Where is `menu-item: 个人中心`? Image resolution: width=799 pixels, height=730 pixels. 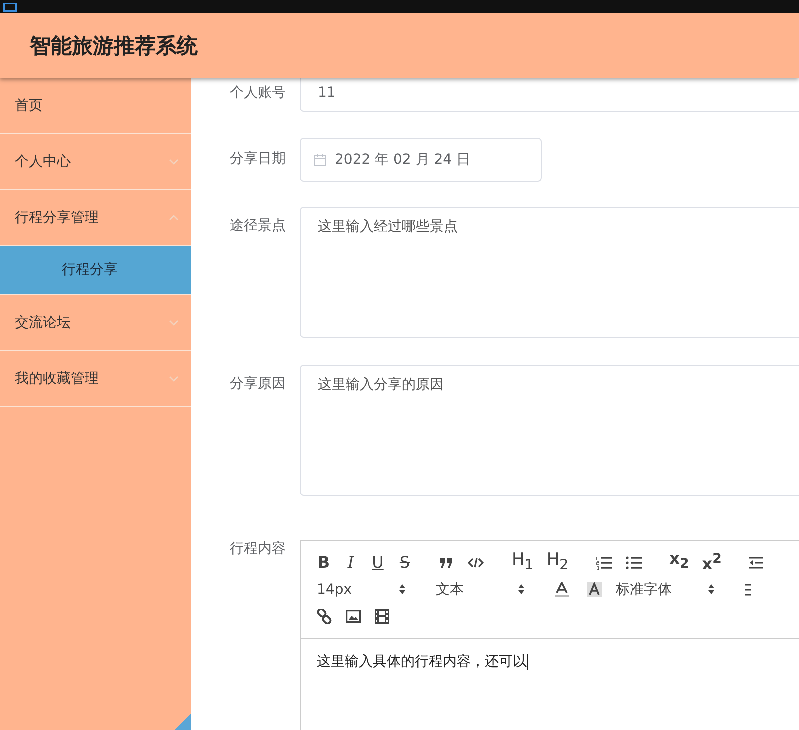 menu-item: 个人中心 is located at coordinates (95, 162).